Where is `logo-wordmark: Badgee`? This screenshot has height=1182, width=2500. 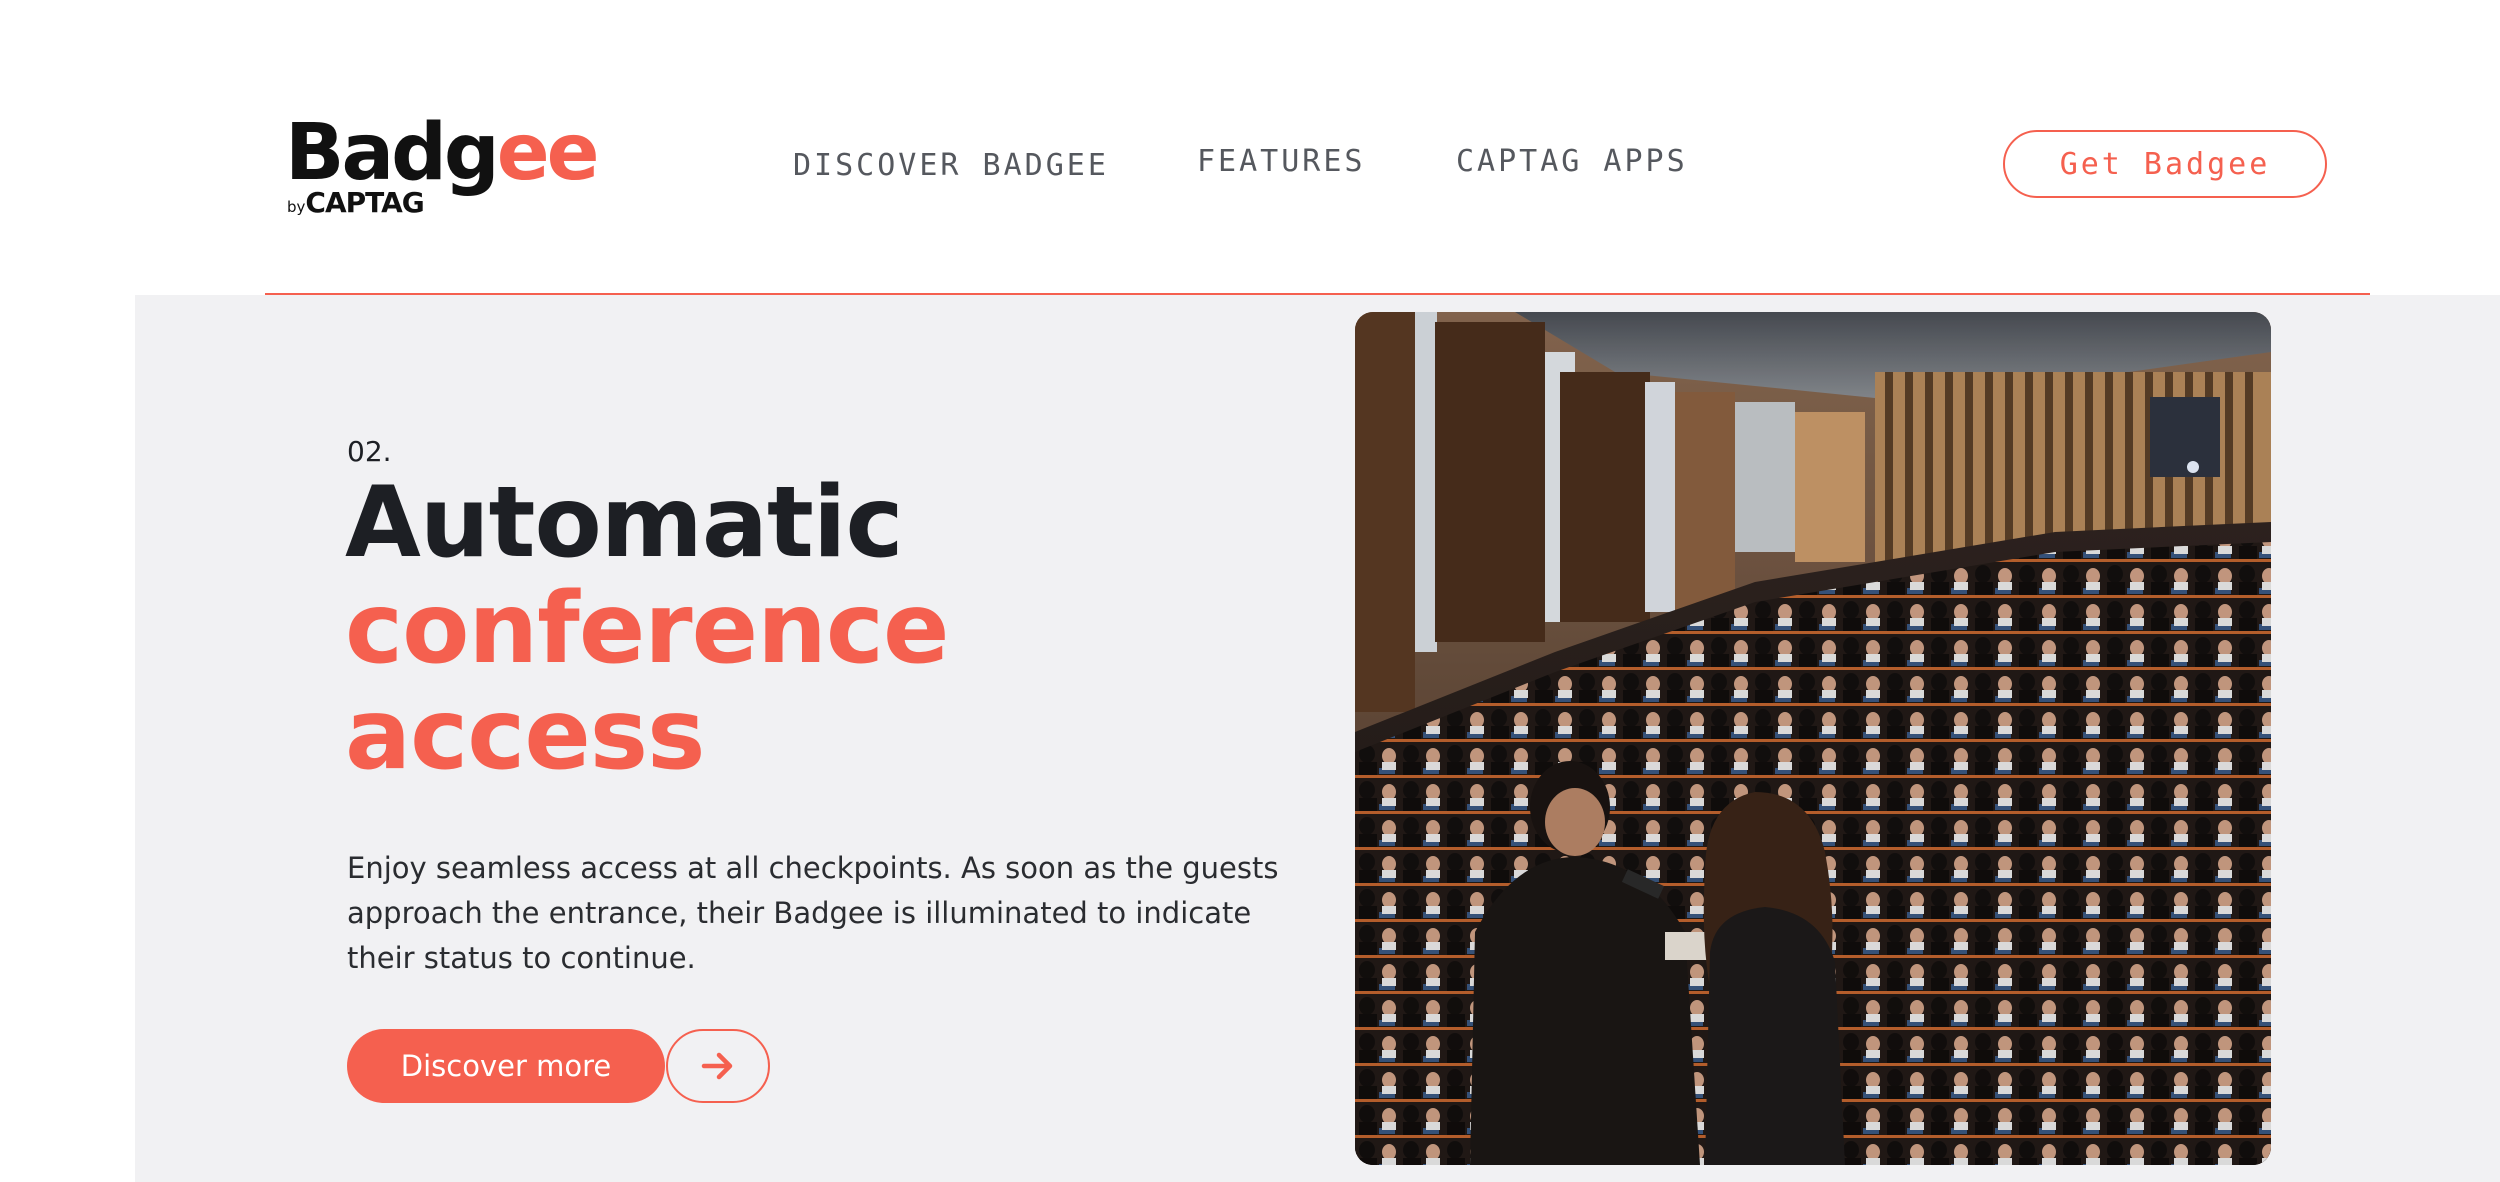
logo-wordmark: Badgee is located at coordinates (442, 153).